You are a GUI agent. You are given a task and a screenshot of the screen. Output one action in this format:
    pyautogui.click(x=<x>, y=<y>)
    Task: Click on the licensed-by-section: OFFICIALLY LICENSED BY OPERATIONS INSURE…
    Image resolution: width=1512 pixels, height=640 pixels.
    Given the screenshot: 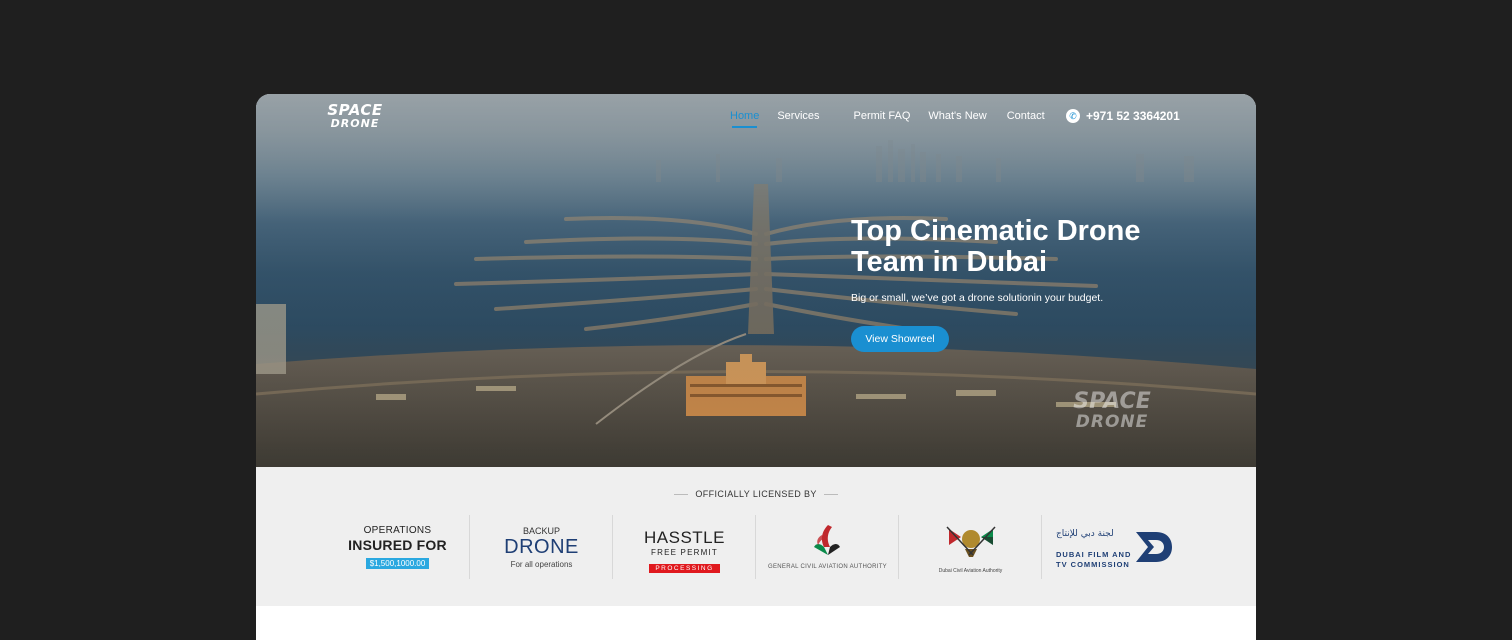 What is the action you would take?
    pyautogui.click(x=756, y=536)
    